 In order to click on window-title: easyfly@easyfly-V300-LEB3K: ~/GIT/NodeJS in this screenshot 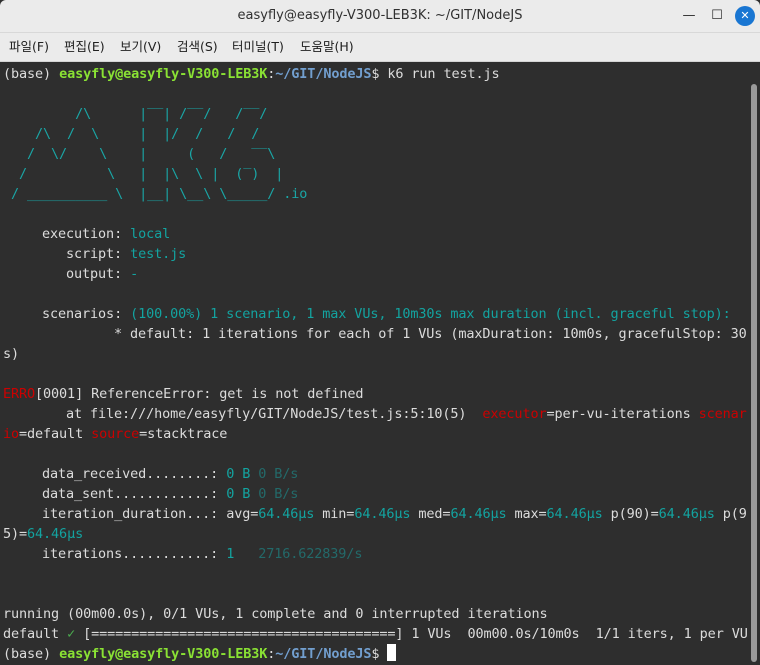, I will do `click(380, 15)`.